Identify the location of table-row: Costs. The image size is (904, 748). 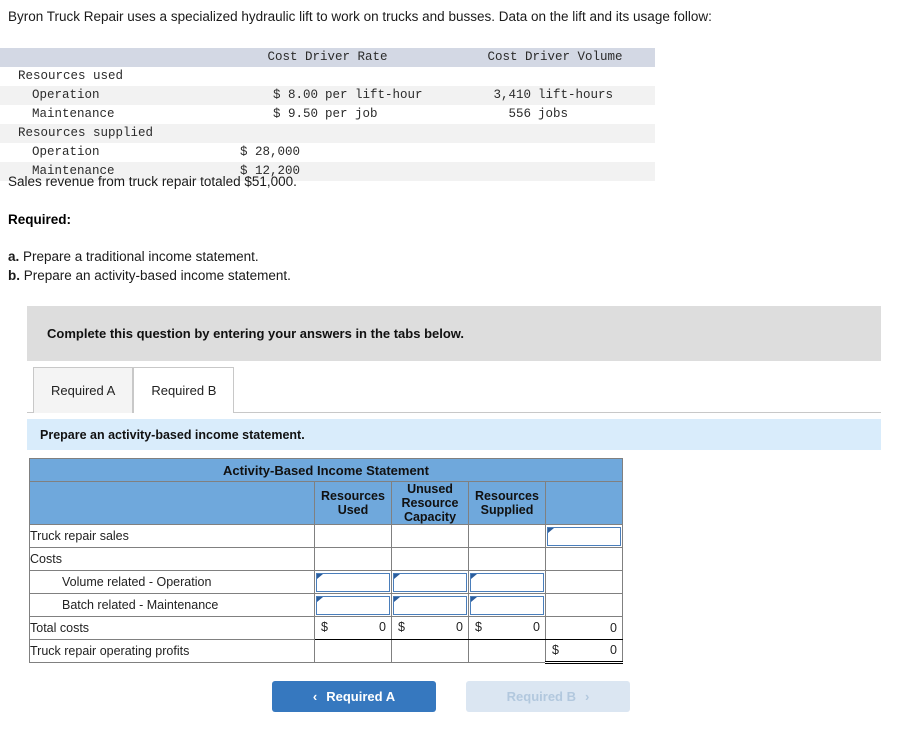
(326, 559).